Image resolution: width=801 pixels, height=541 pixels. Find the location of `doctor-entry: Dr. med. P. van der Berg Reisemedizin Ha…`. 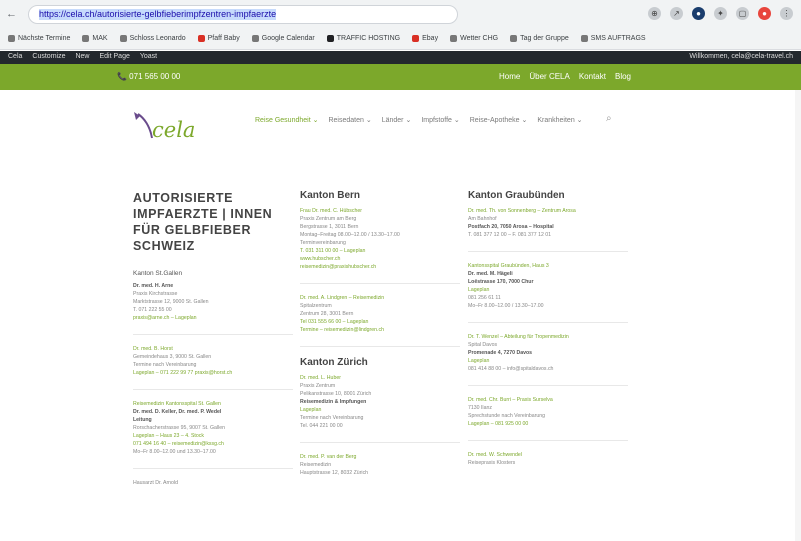

doctor-entry: Dr. med. P. van der Berg Reisemedizin Ha… is located at coordinates (380, 465).